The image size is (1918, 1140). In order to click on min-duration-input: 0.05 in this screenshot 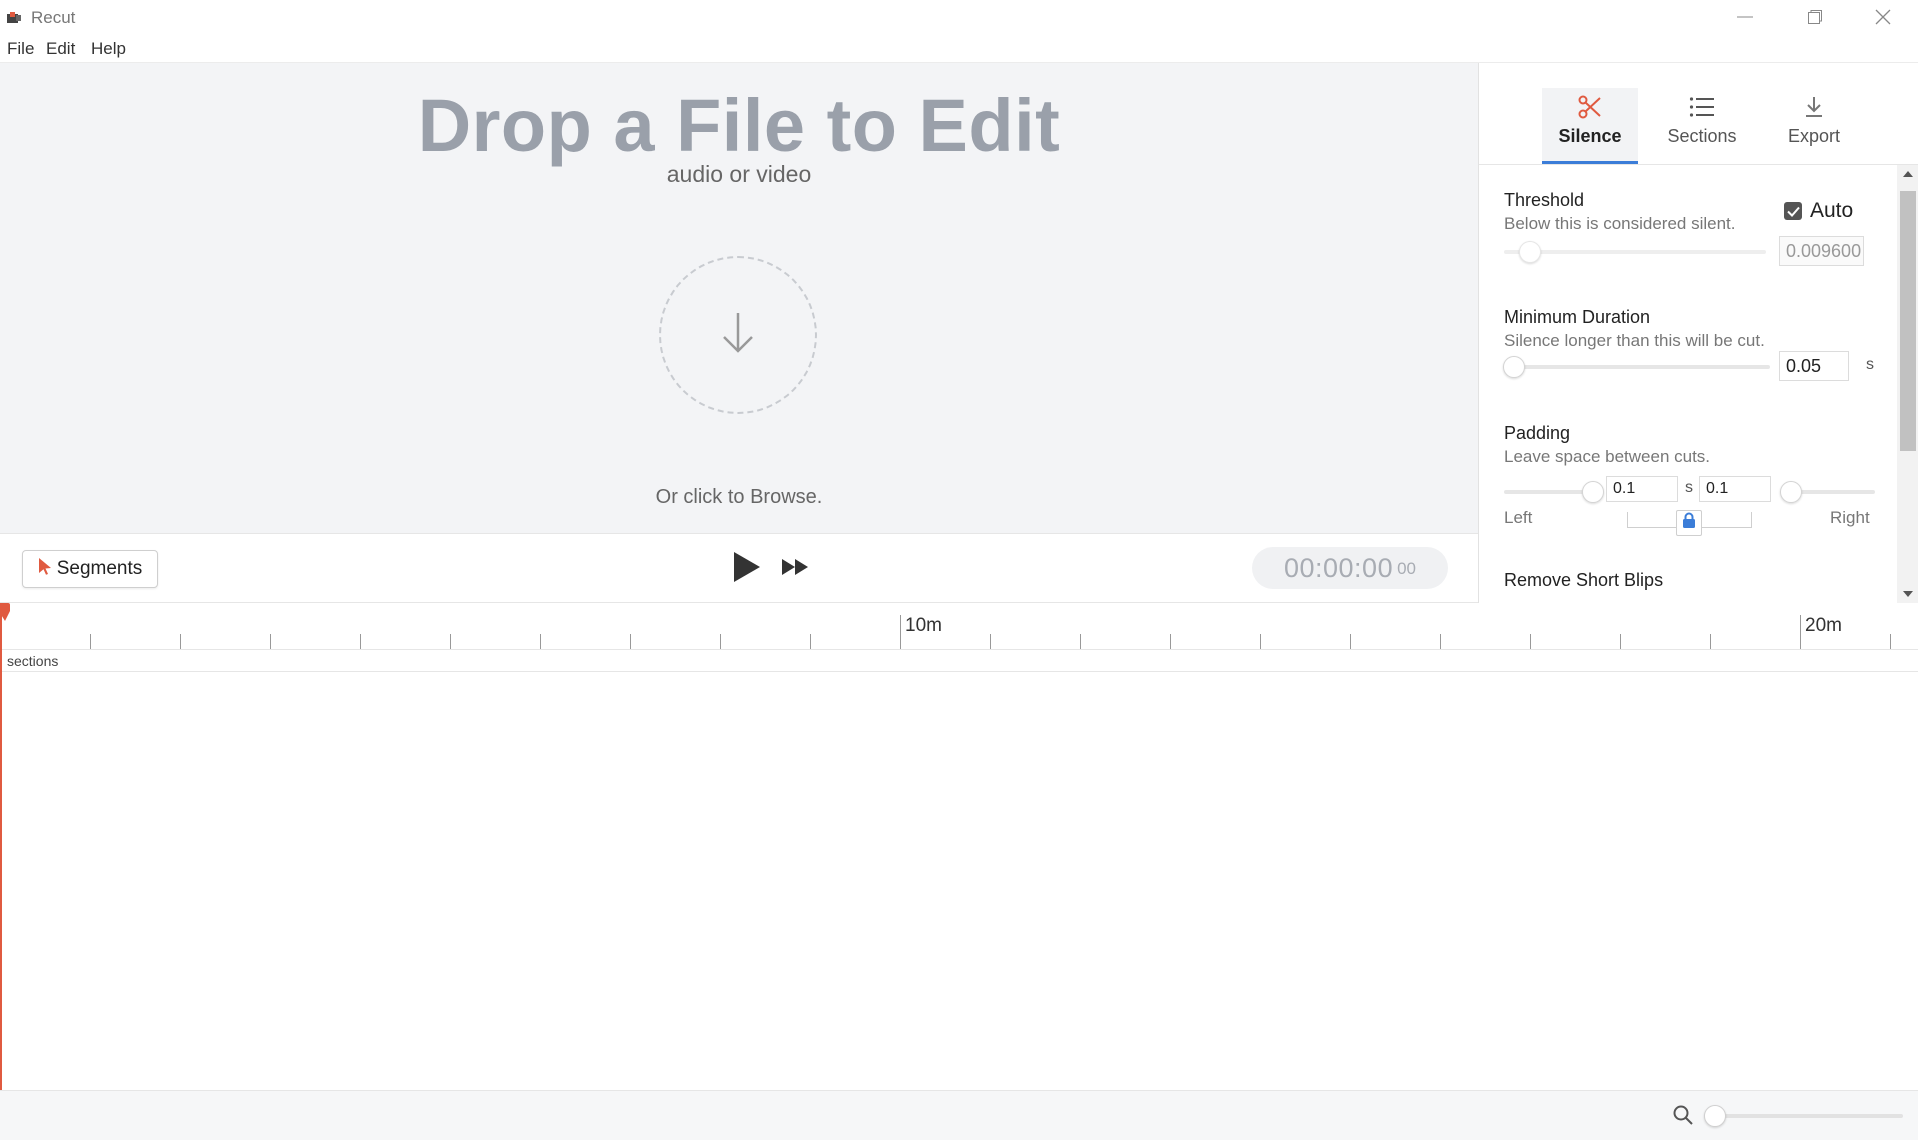, I will do `click(1814, 366)`.